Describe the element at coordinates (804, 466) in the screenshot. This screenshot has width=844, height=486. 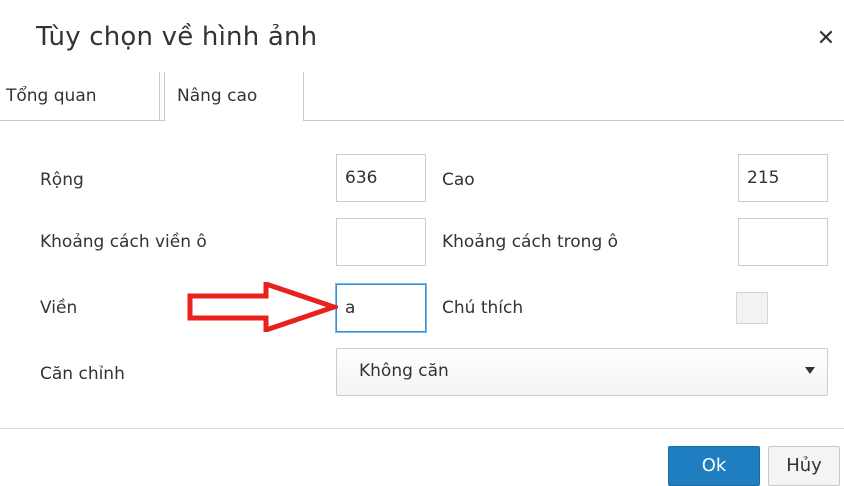
I see `cancel-button: Hủy` at that location.